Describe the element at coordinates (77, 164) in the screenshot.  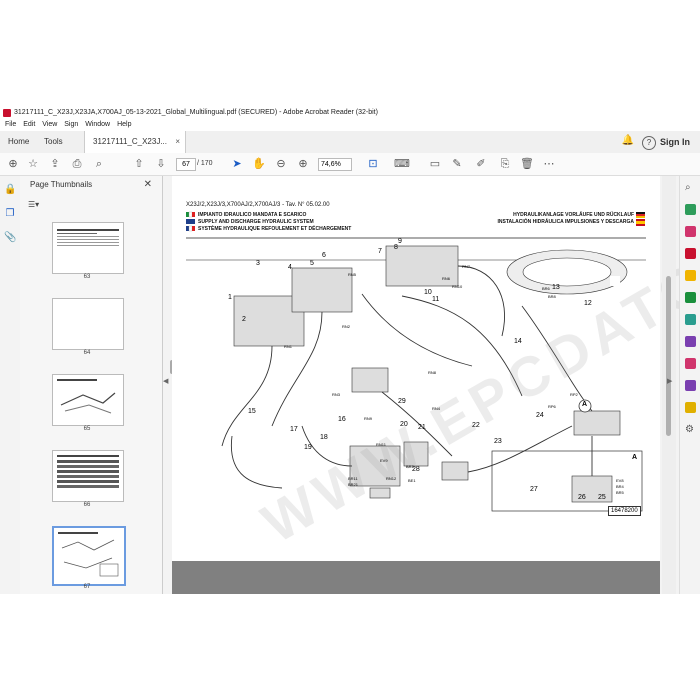
I see `print-icon: ⎙` at that location.